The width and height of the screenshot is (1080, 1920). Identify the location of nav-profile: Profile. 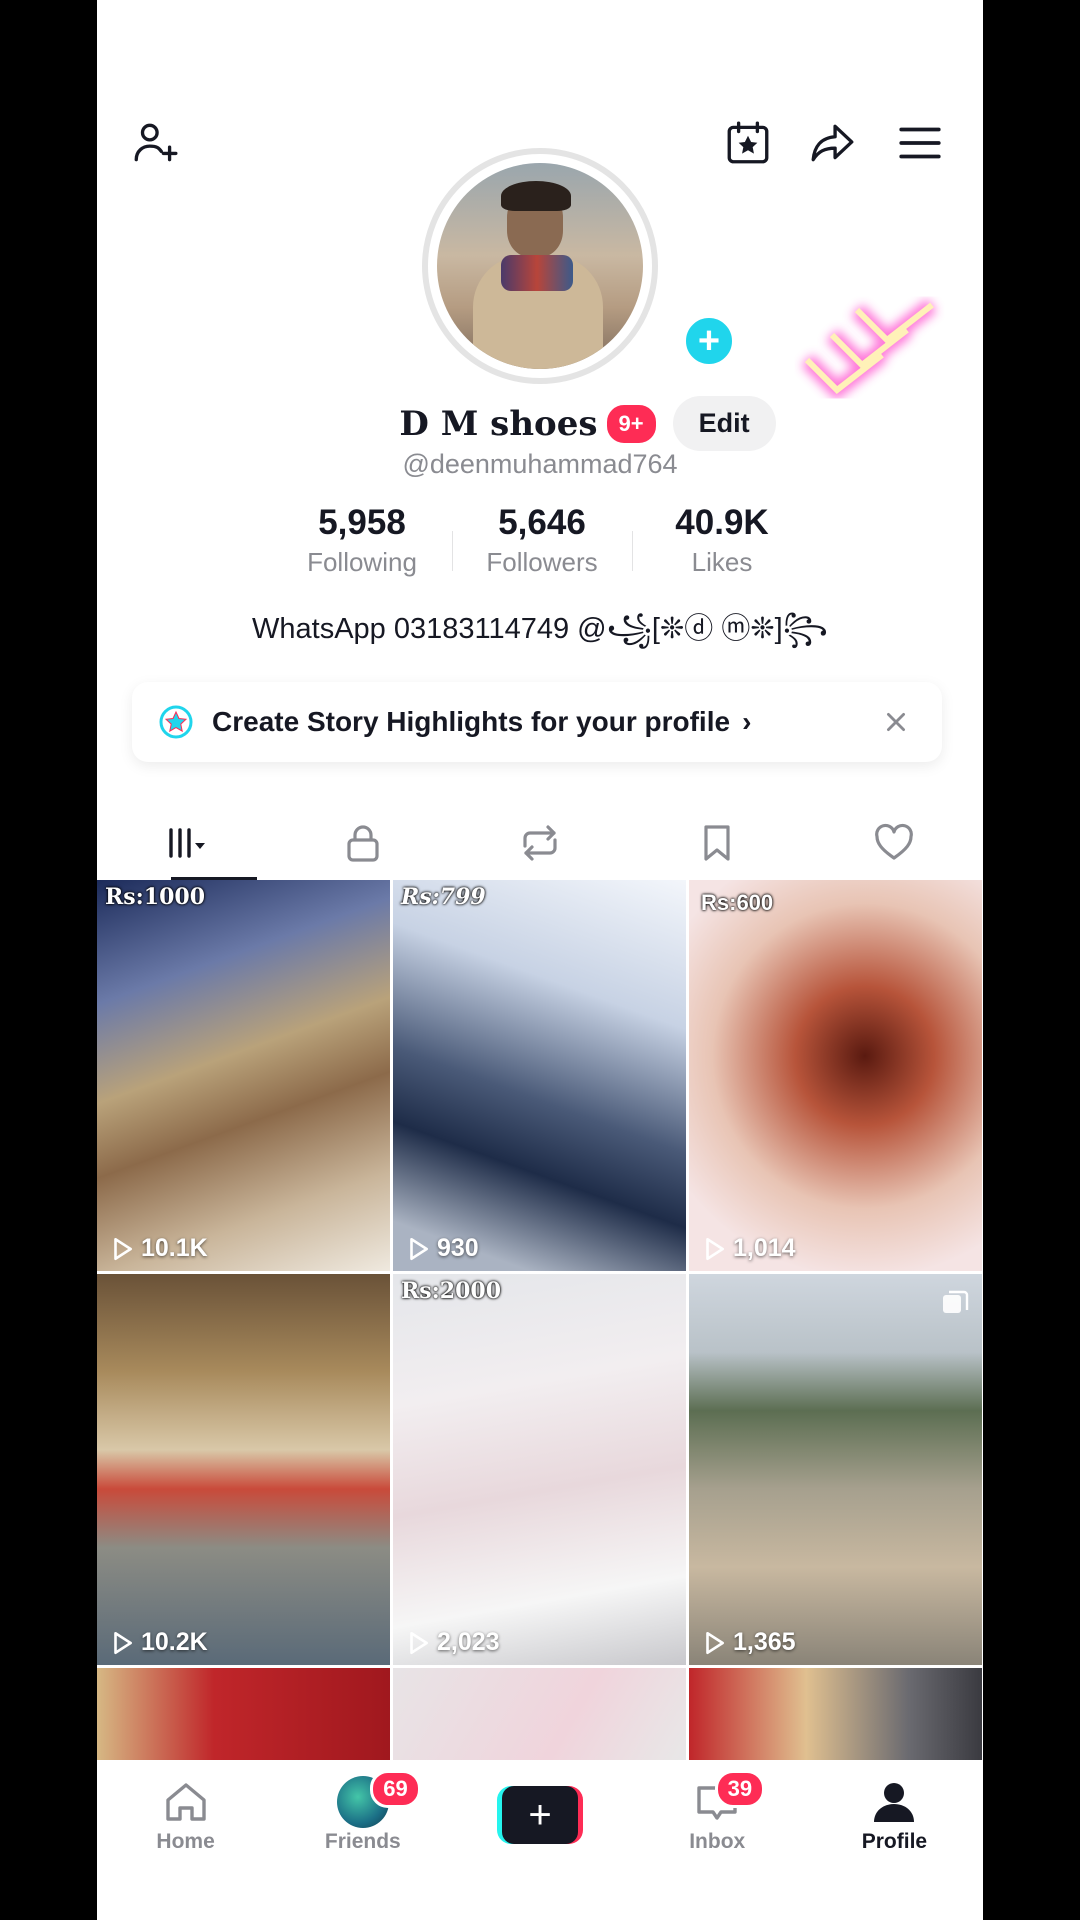
(894, 1840).